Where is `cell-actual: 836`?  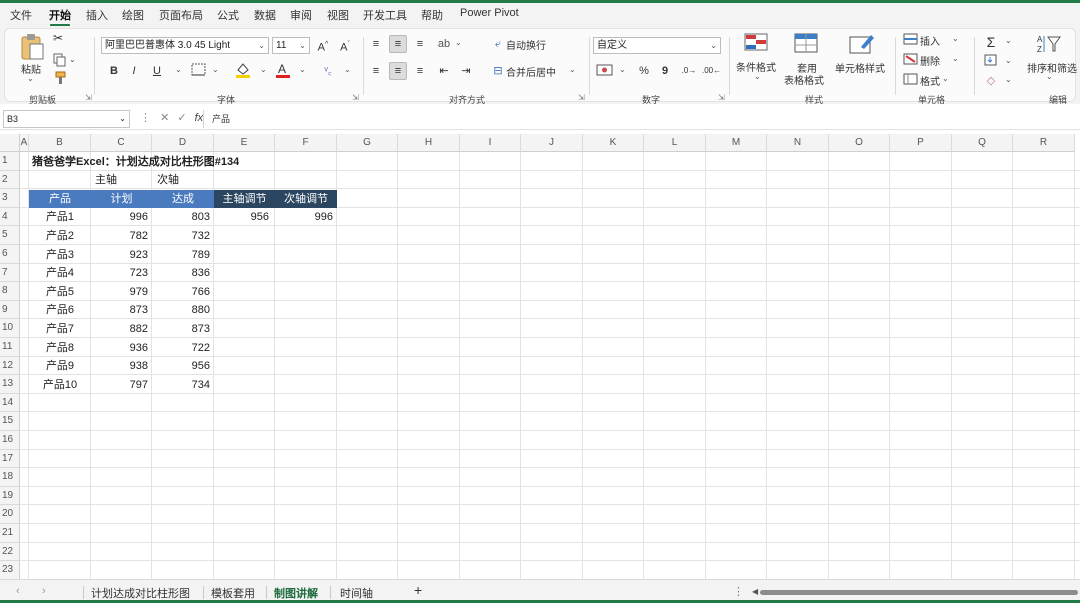 cell-actual: 836 is located at coordinates (183, 273).